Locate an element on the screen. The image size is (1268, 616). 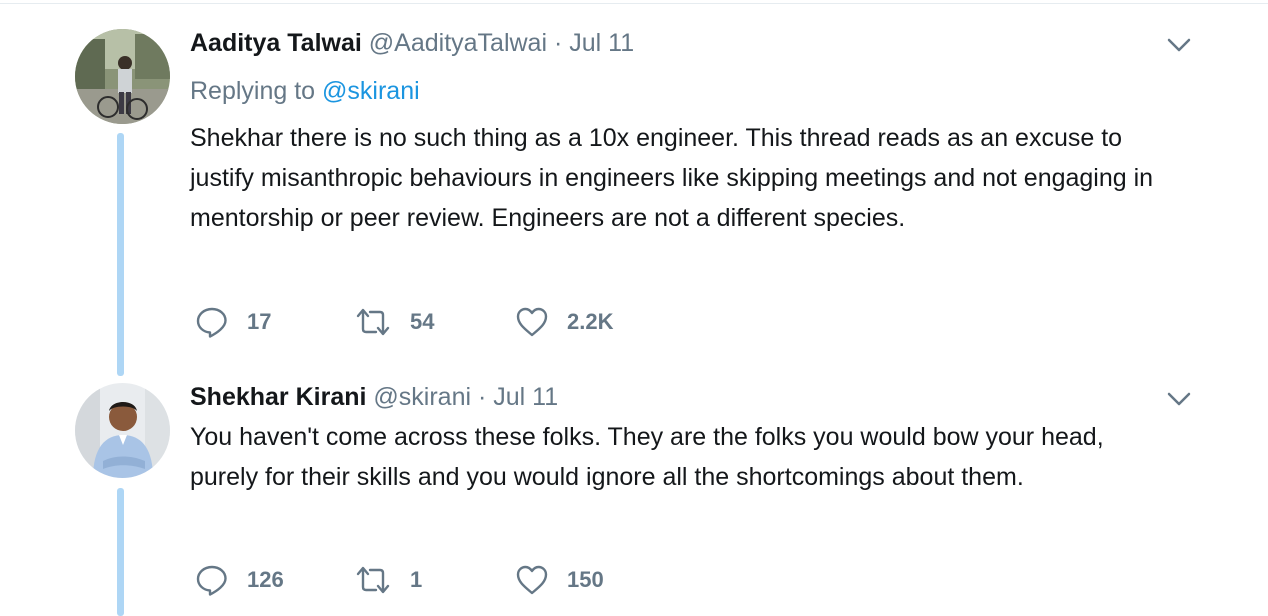
like-button: 150 is located at coordinates (559, 580).